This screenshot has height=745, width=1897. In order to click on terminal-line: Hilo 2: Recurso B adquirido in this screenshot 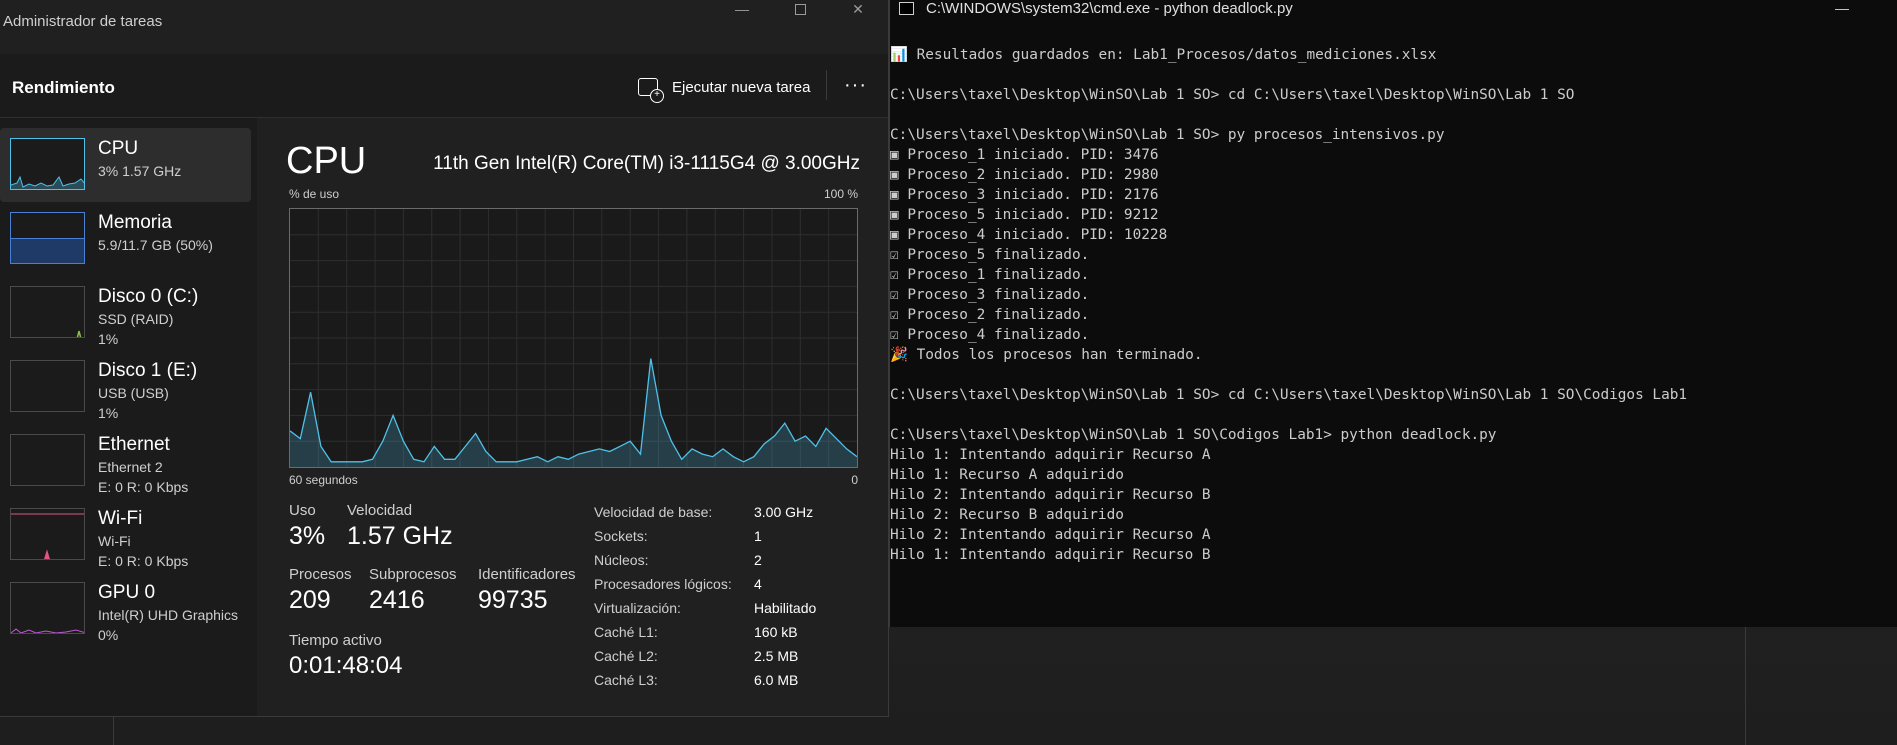, I will do `click(1007, 515)`.